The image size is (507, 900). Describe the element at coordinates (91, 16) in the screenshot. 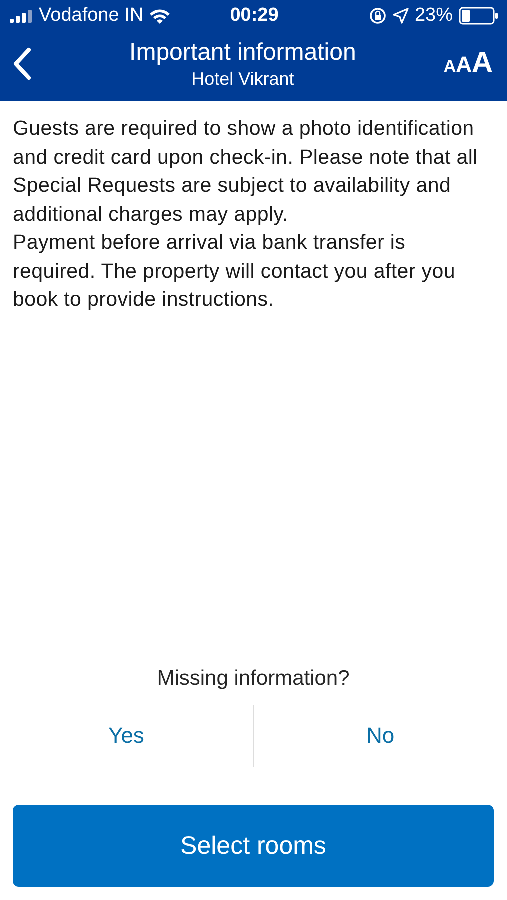

I see `carrier-name: Vodafone IN` at that location.